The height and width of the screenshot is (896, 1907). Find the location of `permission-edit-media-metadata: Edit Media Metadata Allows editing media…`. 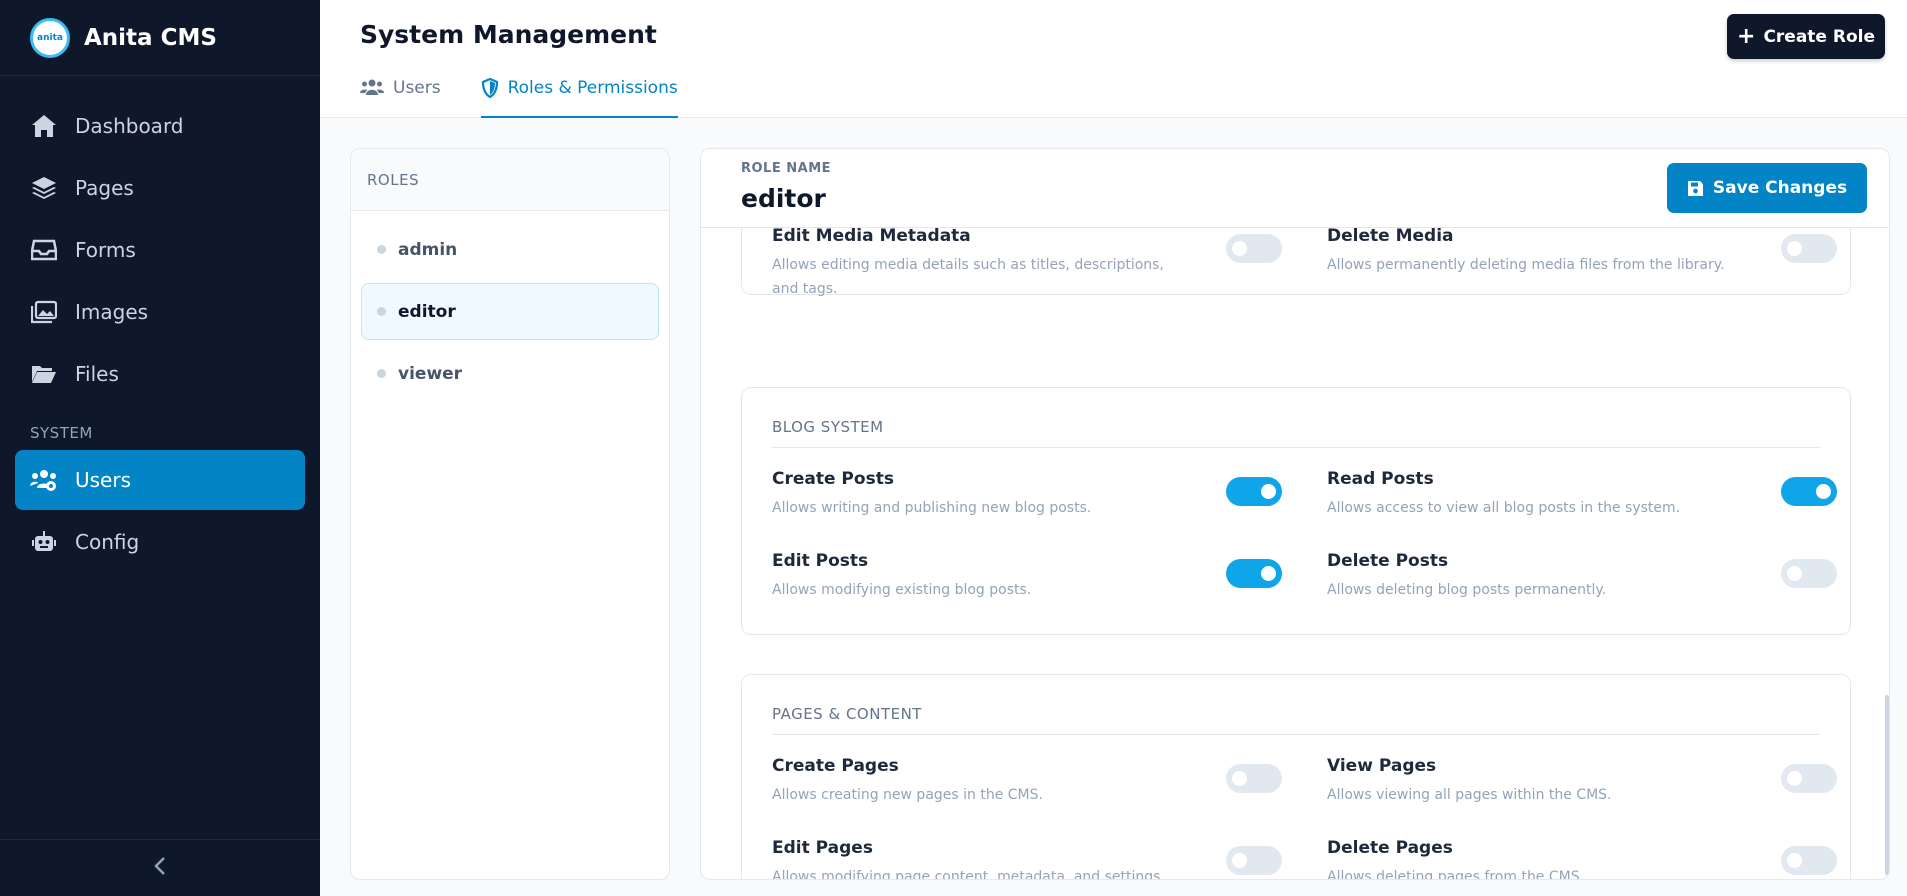

permission-edit-media-metadata: Edit Media Metadata Allows editing media… is located at coordinates (1027, 261).